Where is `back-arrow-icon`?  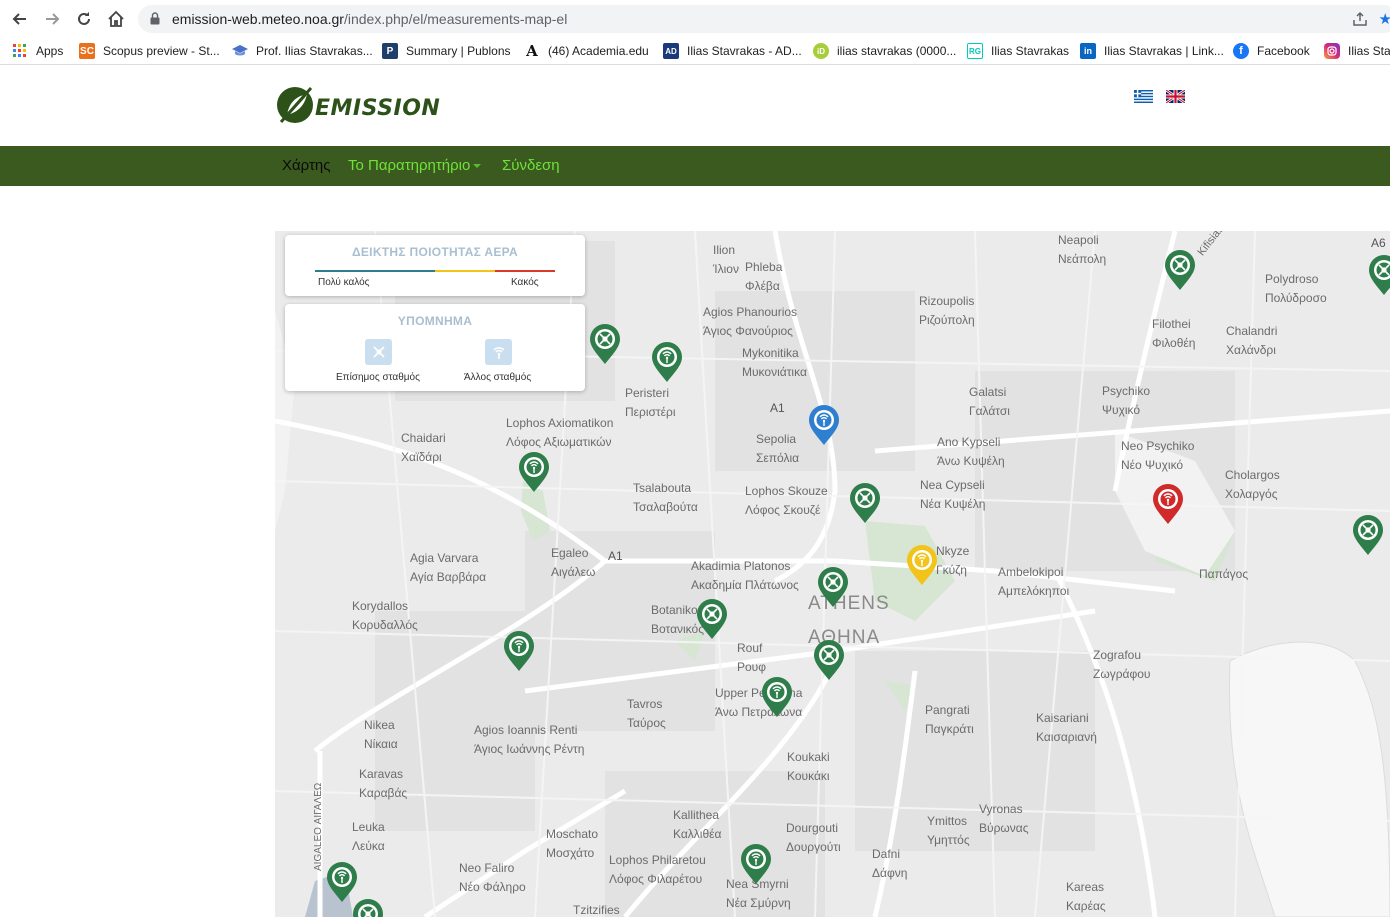
back-arrow-icon is located at coordinates (20, 19).